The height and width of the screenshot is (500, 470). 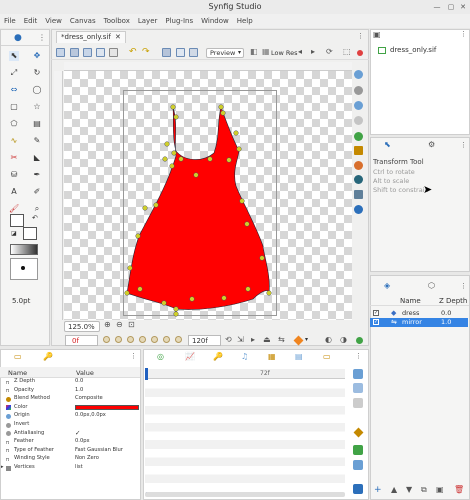 I want to click on save-as-icon, so click(x=100, y=52).